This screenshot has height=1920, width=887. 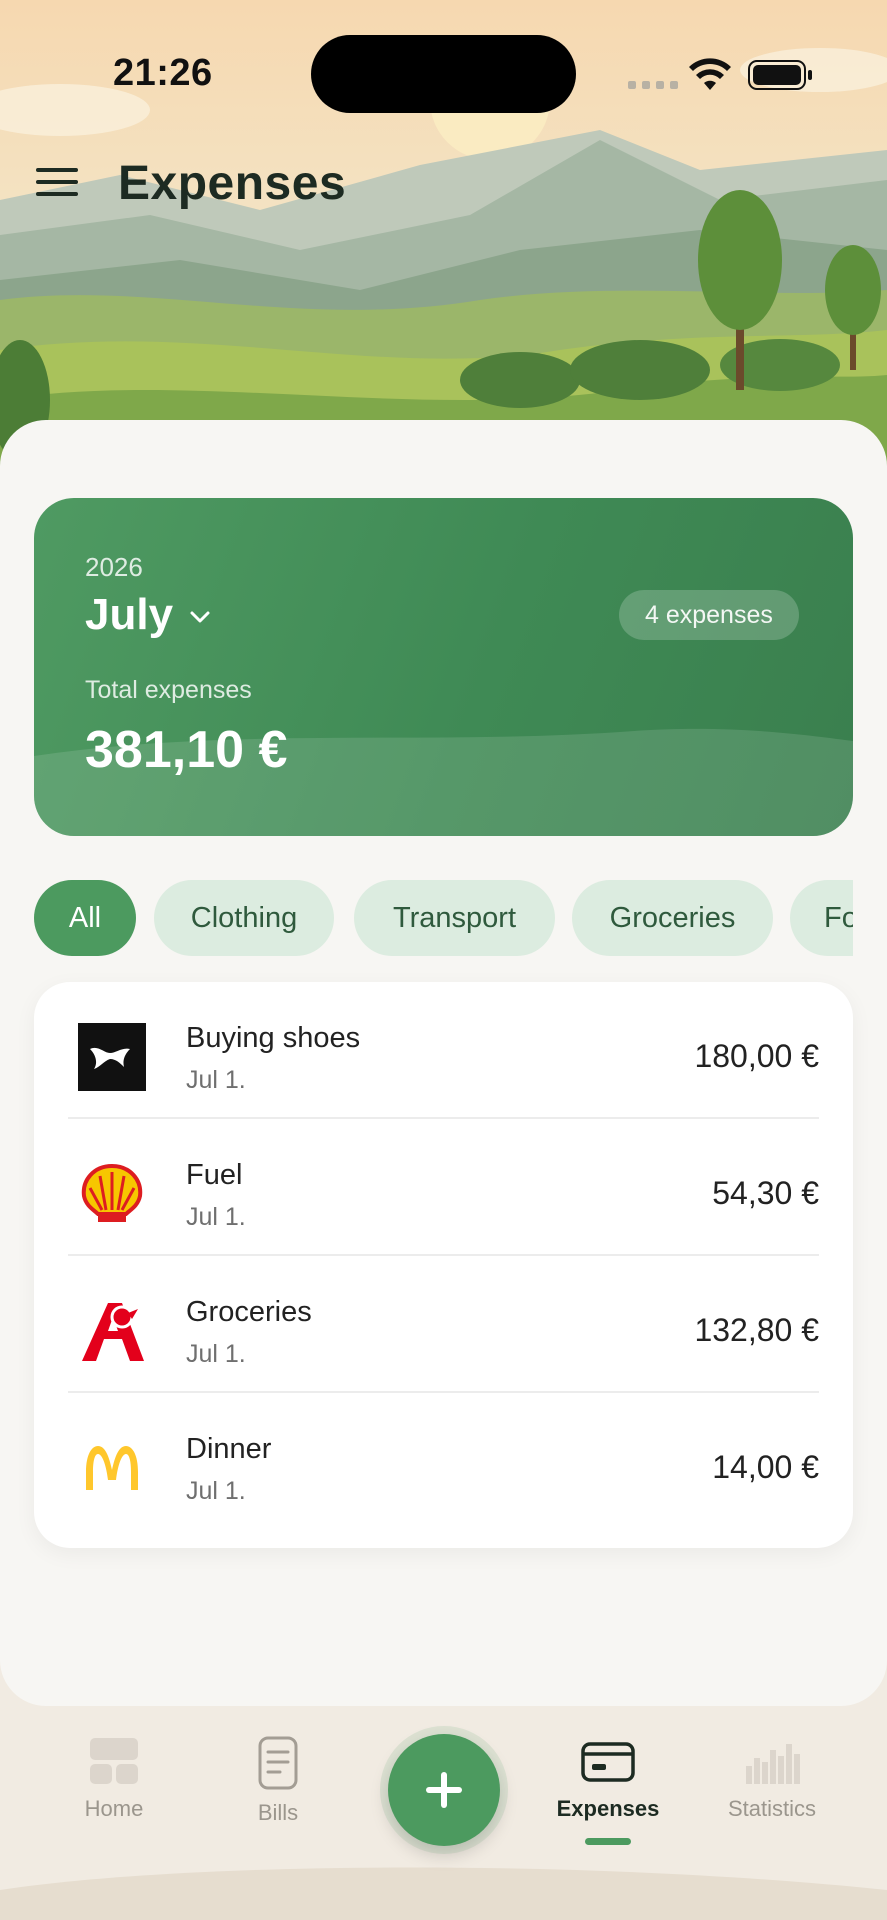 I want to click on status-bar: 21:26, so click(x=443, y=75).